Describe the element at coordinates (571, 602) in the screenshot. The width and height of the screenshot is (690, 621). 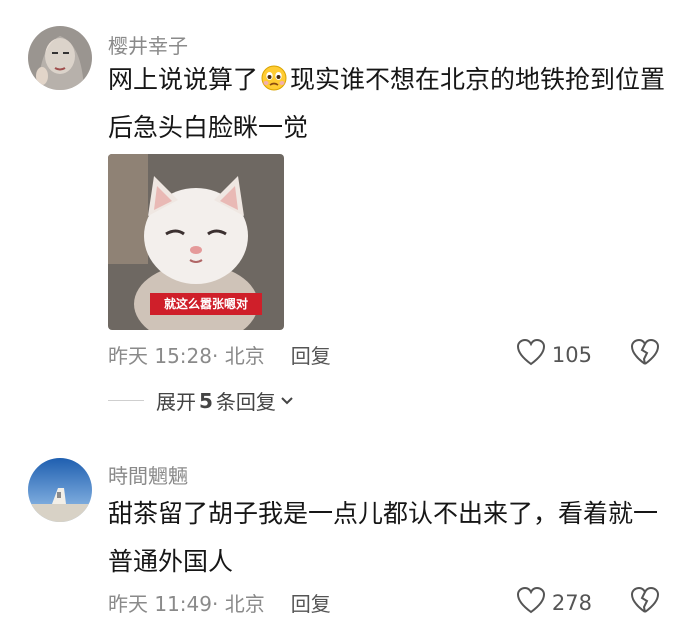
I see `like-count: 278` at that location.